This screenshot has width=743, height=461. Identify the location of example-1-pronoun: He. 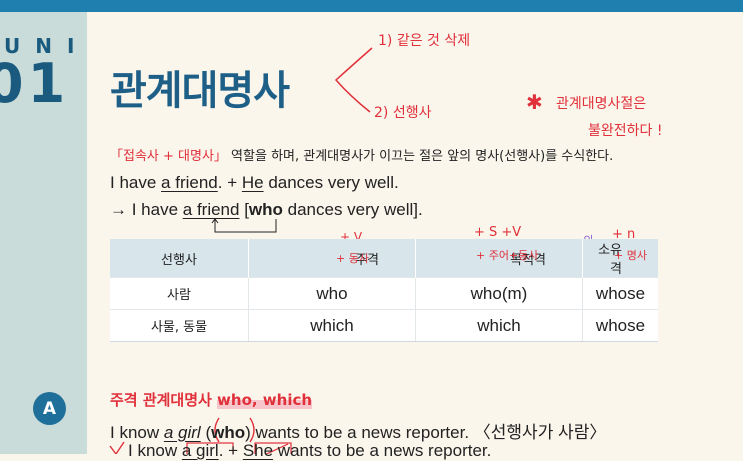
(252, 182).